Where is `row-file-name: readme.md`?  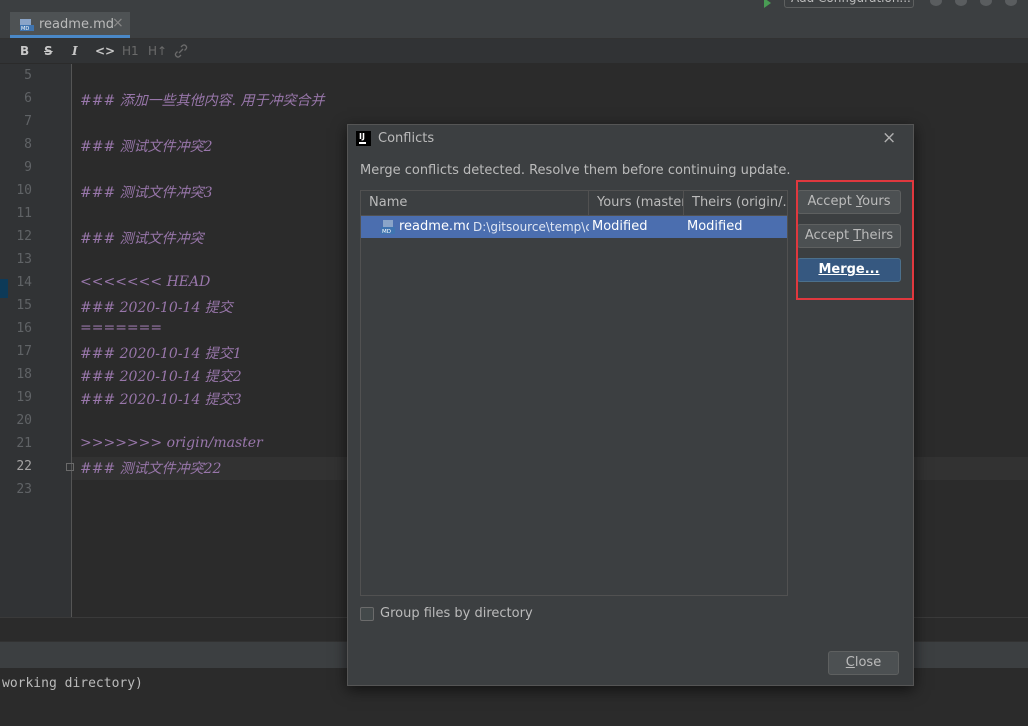
row-file-name: readme.md is located at coordinates (434, 226).